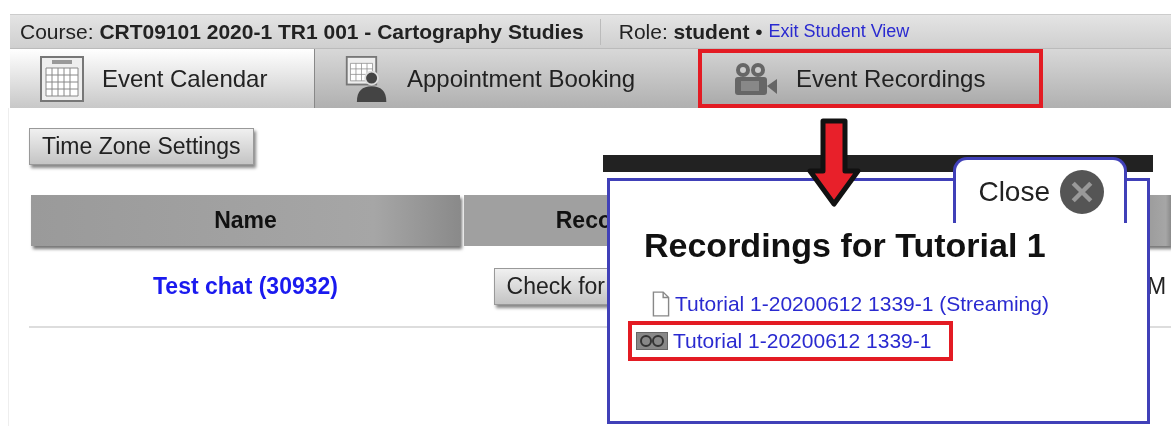 This screenshot has height=426, width=1171. What do you see at coordinates (245, 220) in the screenshot?
I see `column-header: Name` at bounding box center [245, 220].